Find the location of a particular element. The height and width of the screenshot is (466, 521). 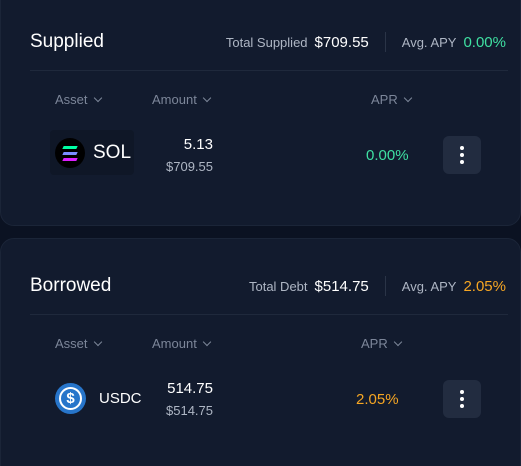

avg-apy-value: 0.00% is located at coordinates (484, 42).